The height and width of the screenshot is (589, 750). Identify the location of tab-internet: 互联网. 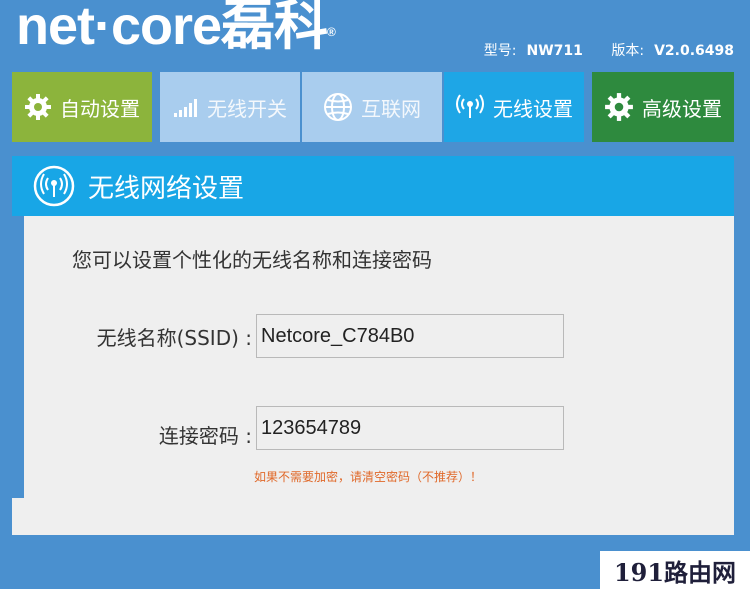
(372, 107).